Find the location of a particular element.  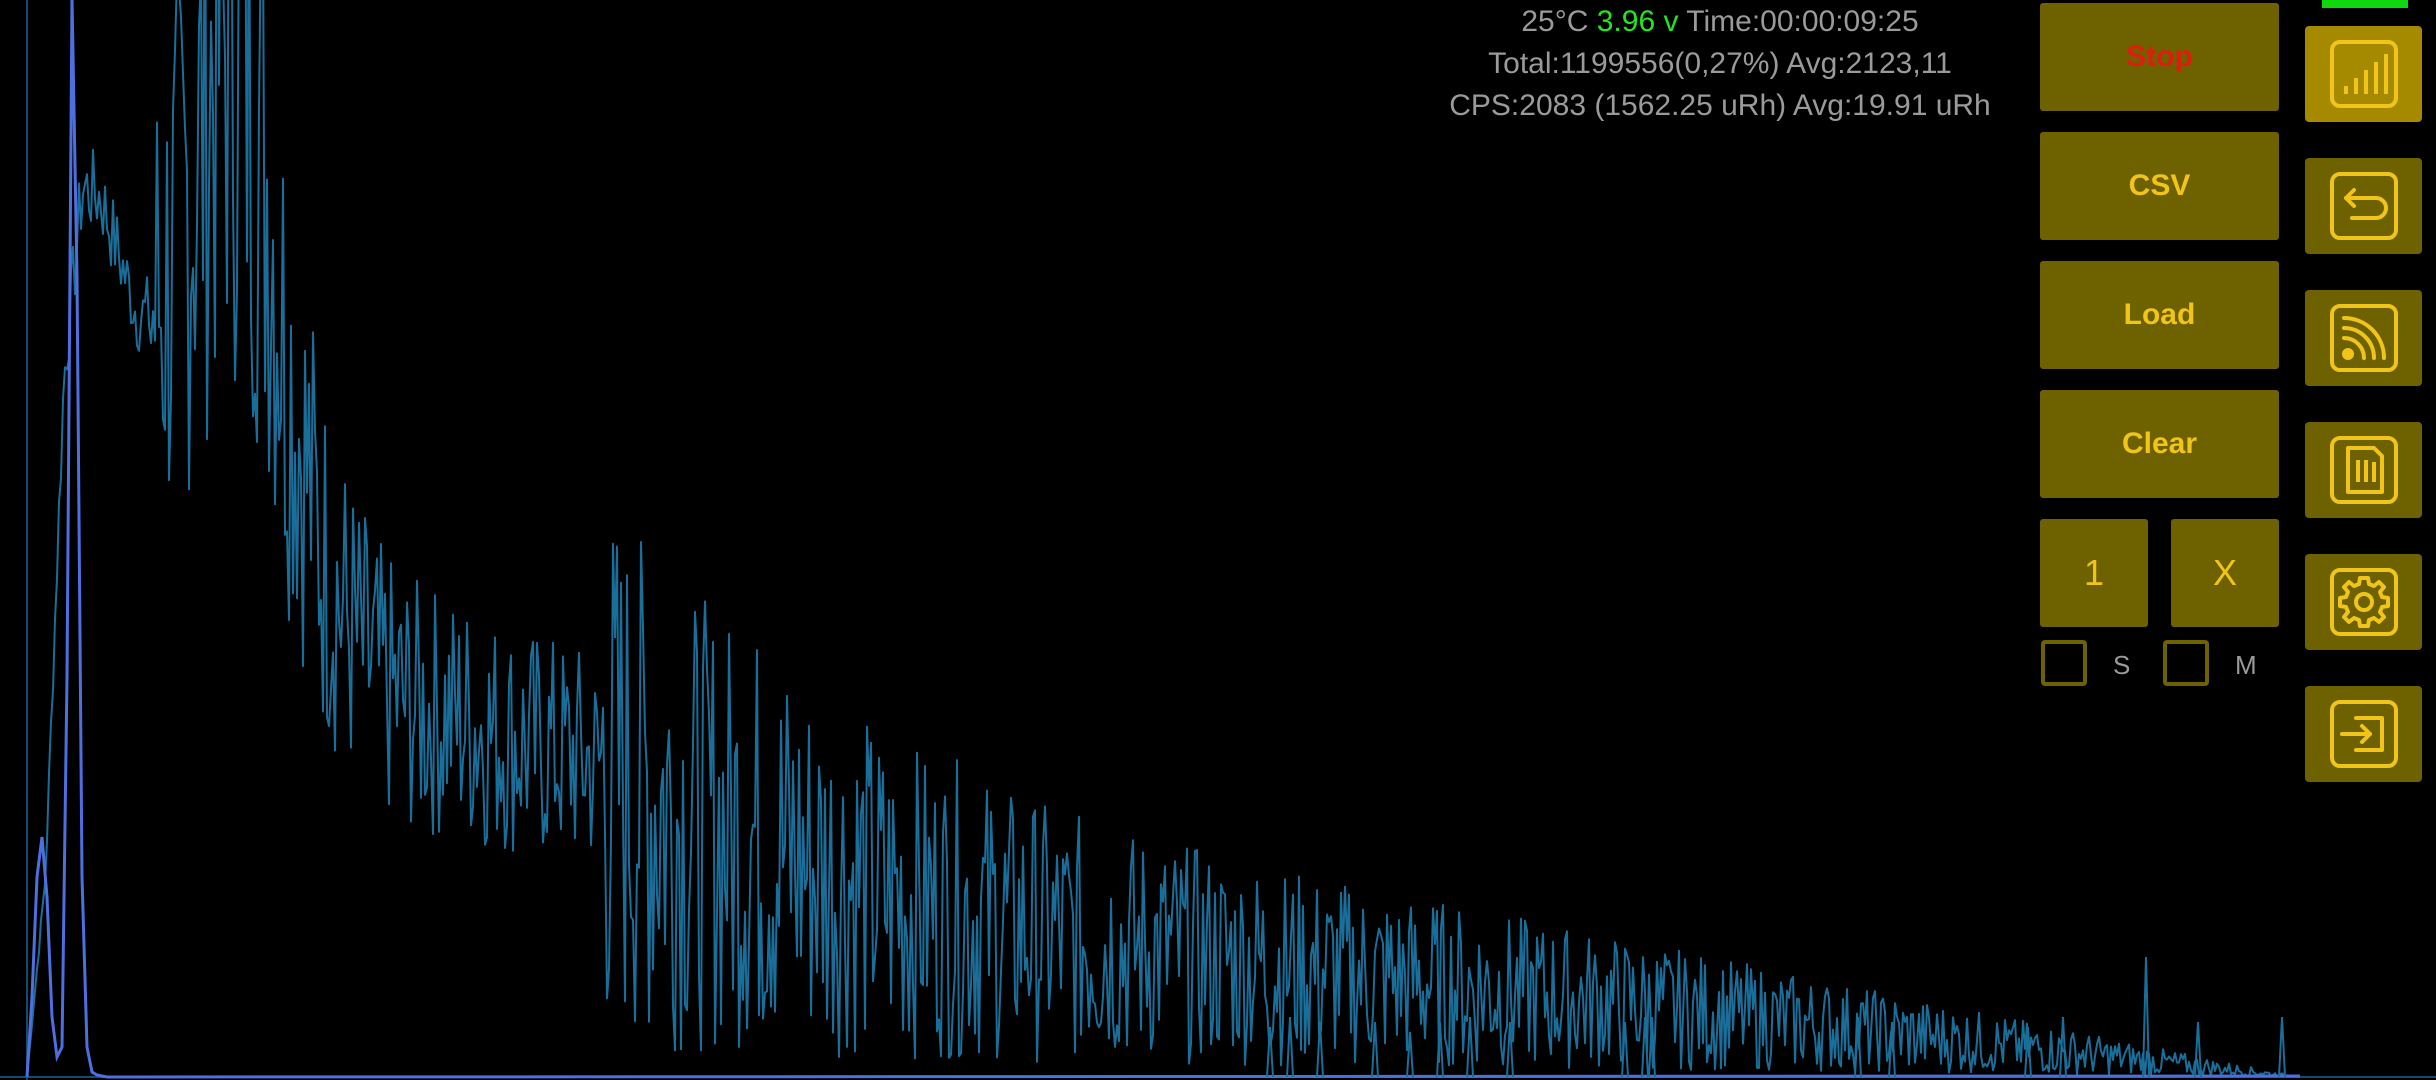

sidebar-button-settings is located at coordinates (2363, 602).